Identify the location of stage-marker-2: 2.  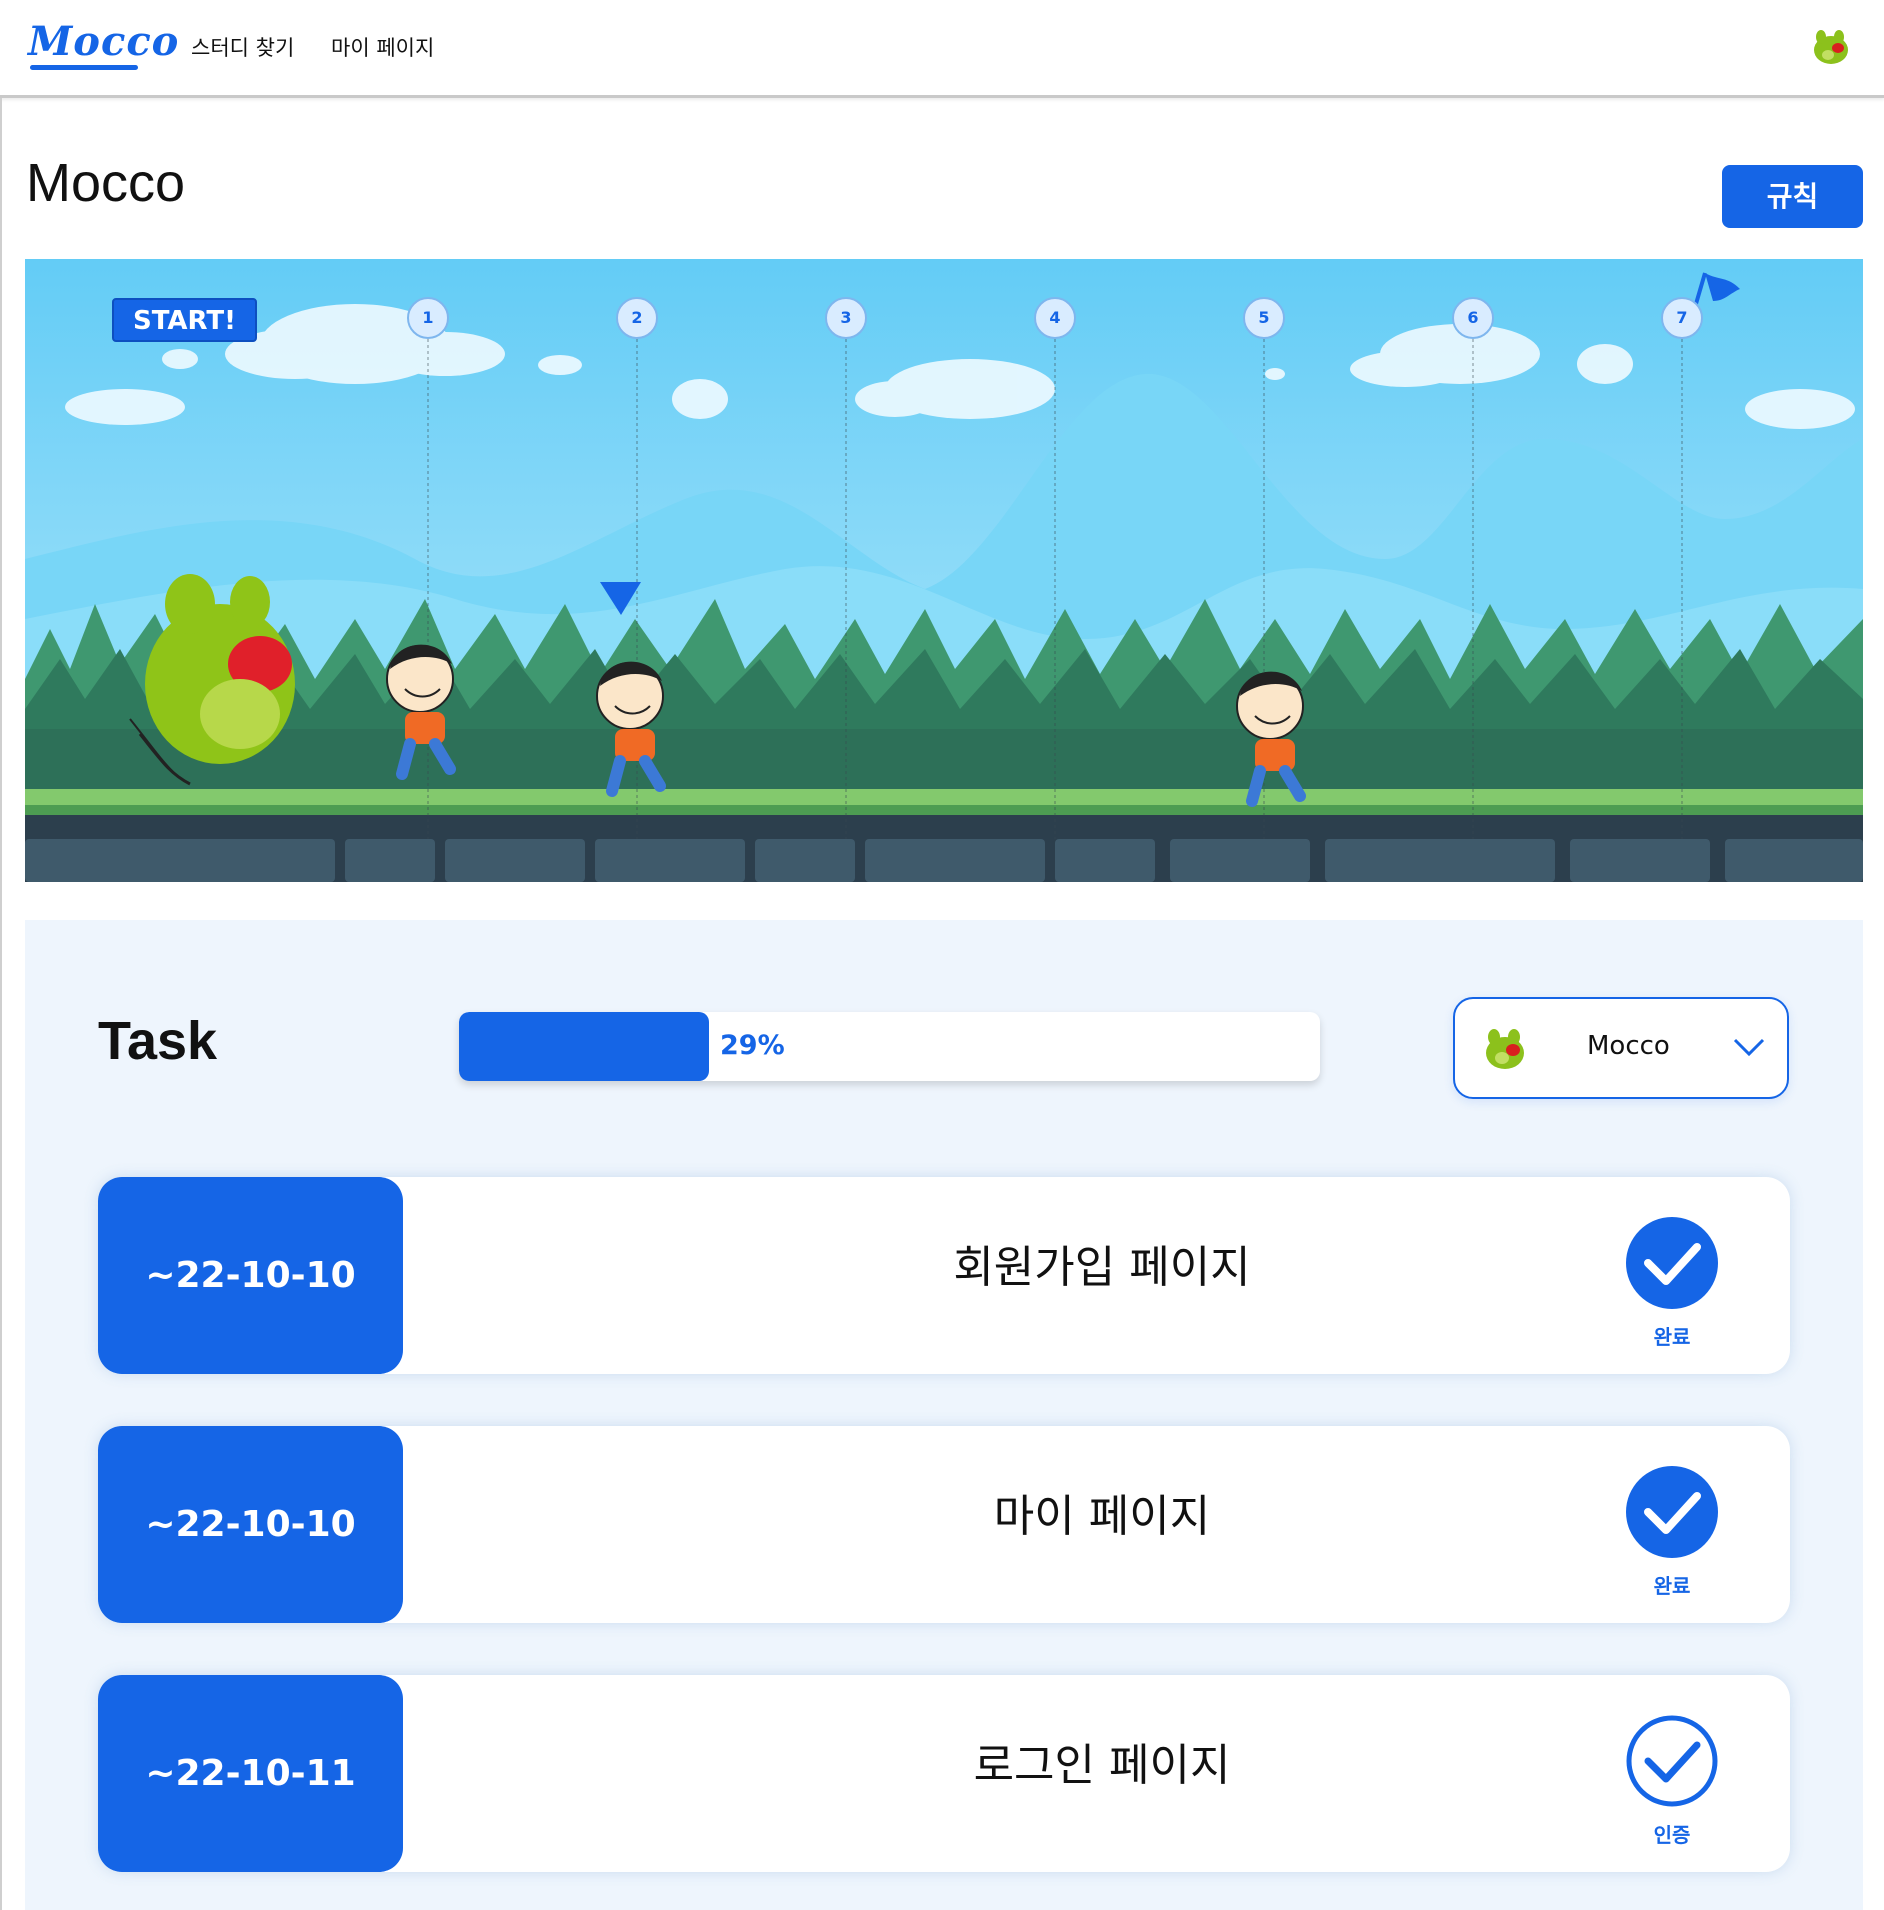
(637, 318).